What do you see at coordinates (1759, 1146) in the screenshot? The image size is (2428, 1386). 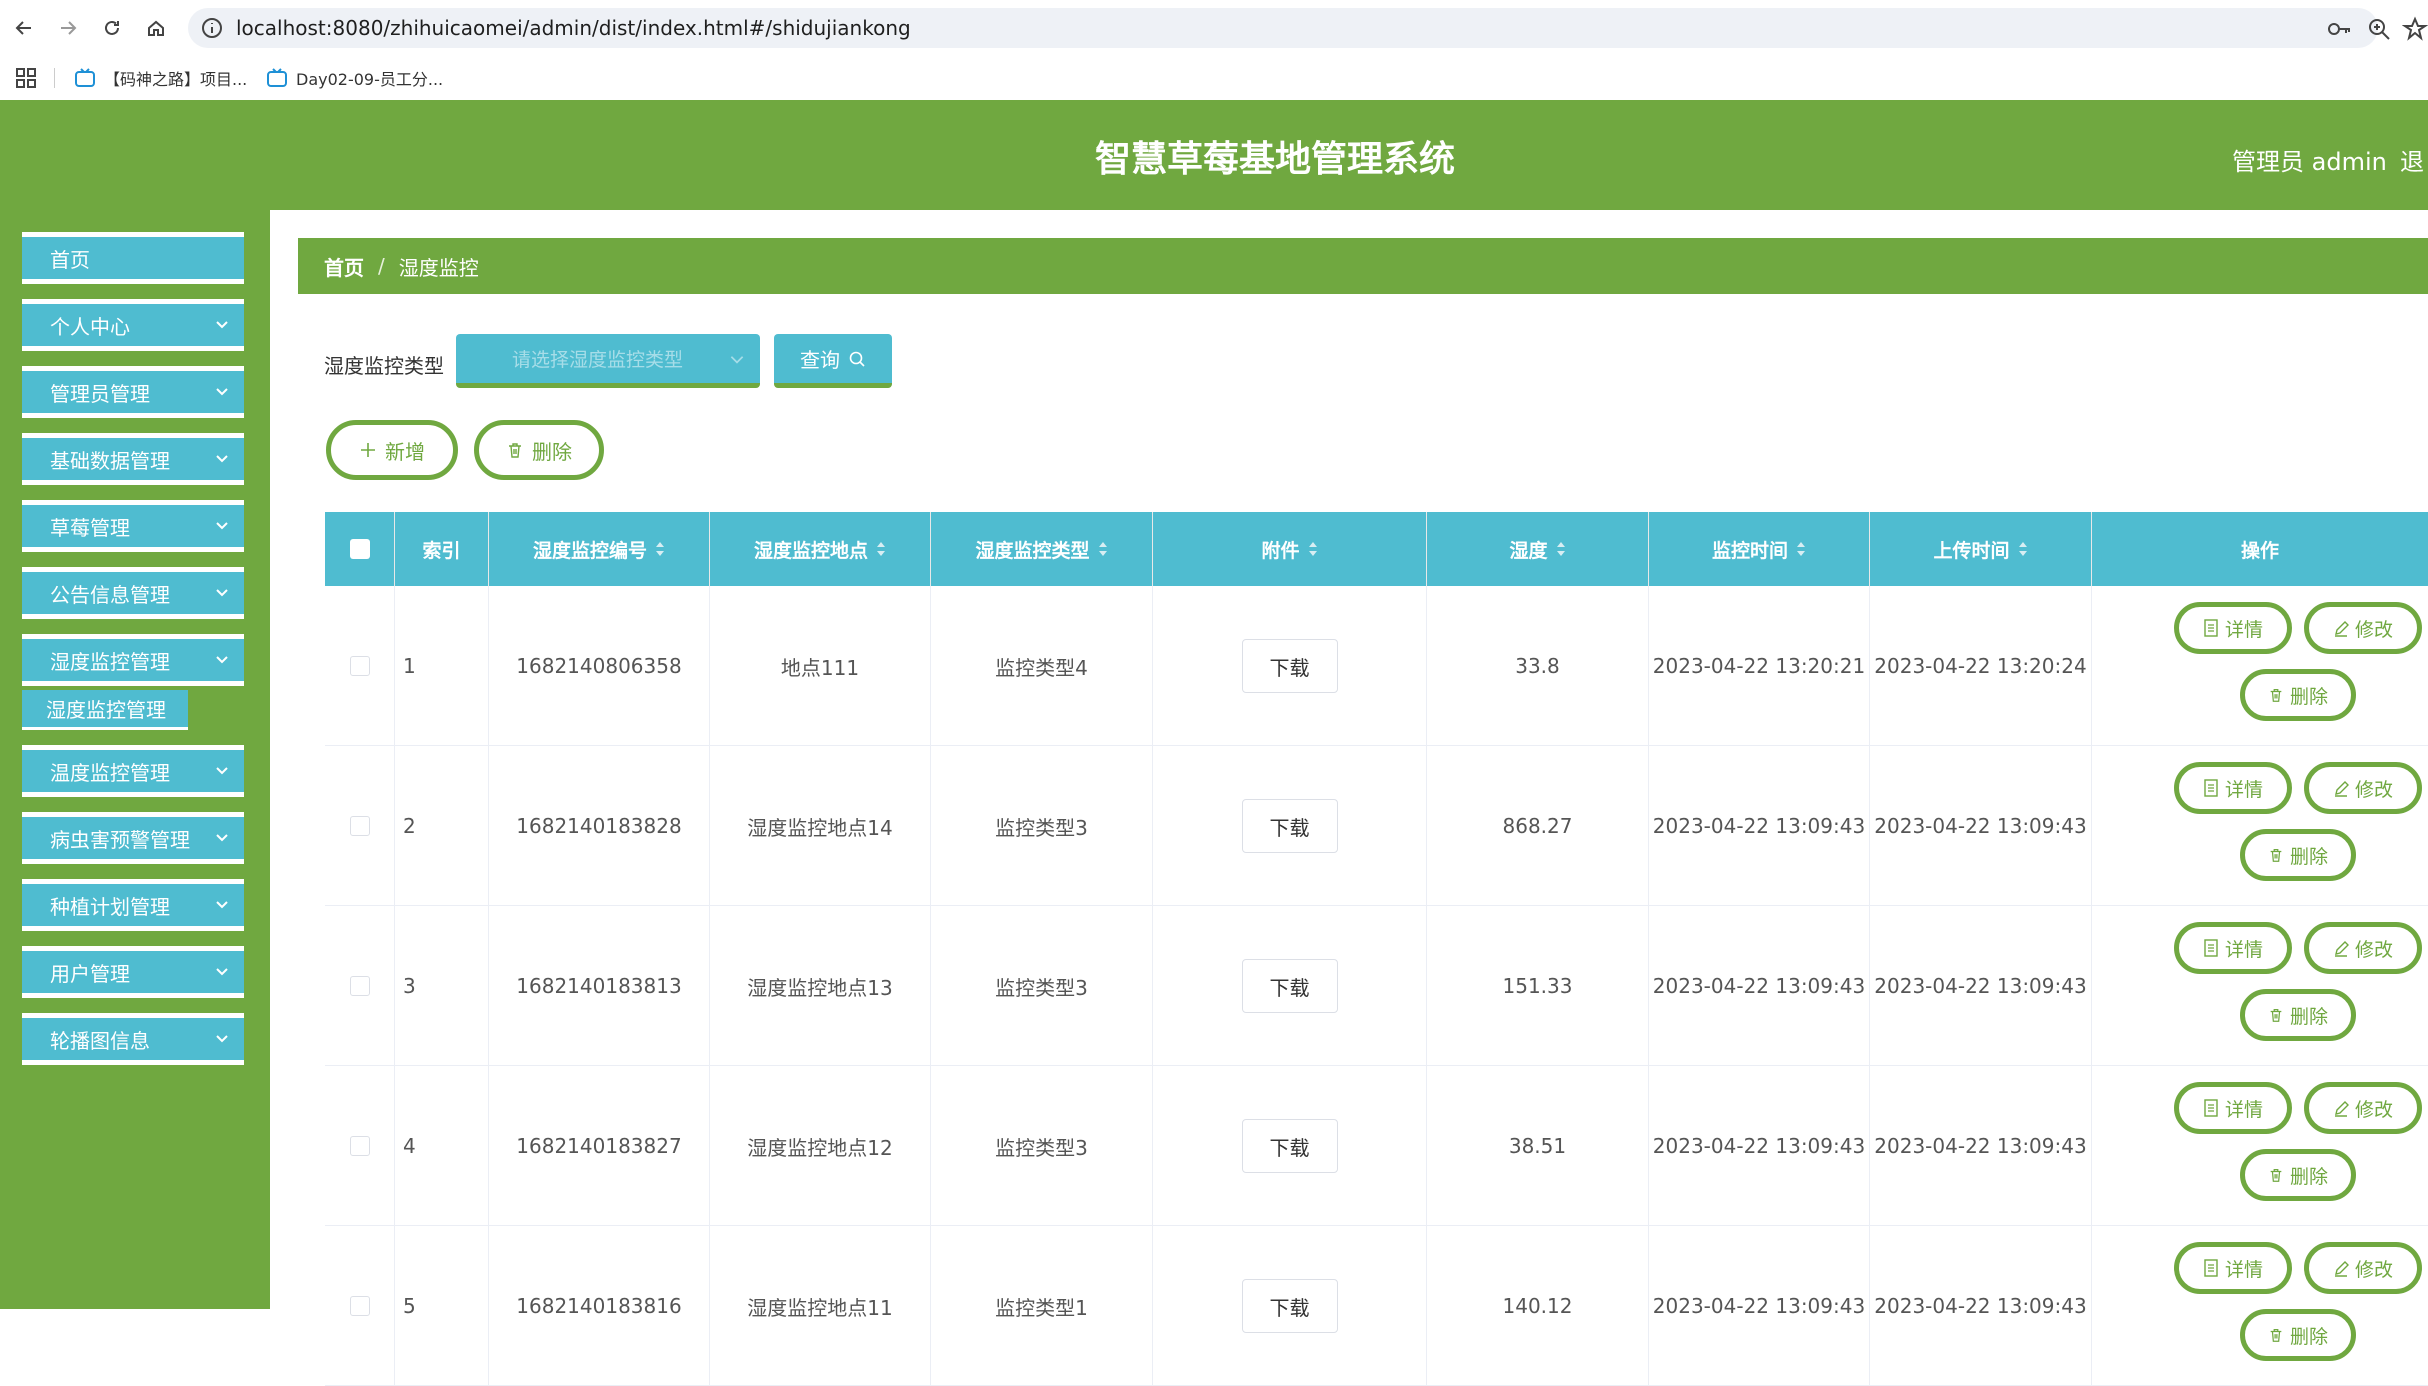 I see `monitor-time-cell: 2023-04-22 13:09:43` at bounding box center [1759, 1146].